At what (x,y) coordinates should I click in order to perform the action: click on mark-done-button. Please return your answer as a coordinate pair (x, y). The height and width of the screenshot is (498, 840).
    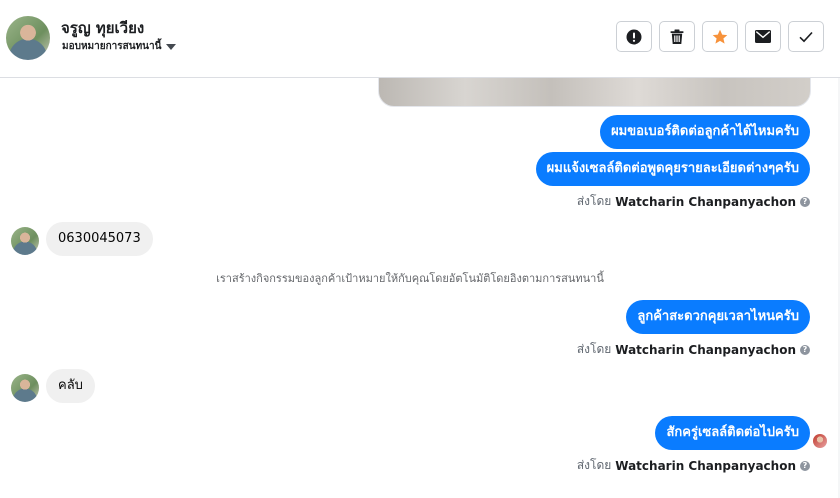
    Looking at the image, I should click on (806, 36).